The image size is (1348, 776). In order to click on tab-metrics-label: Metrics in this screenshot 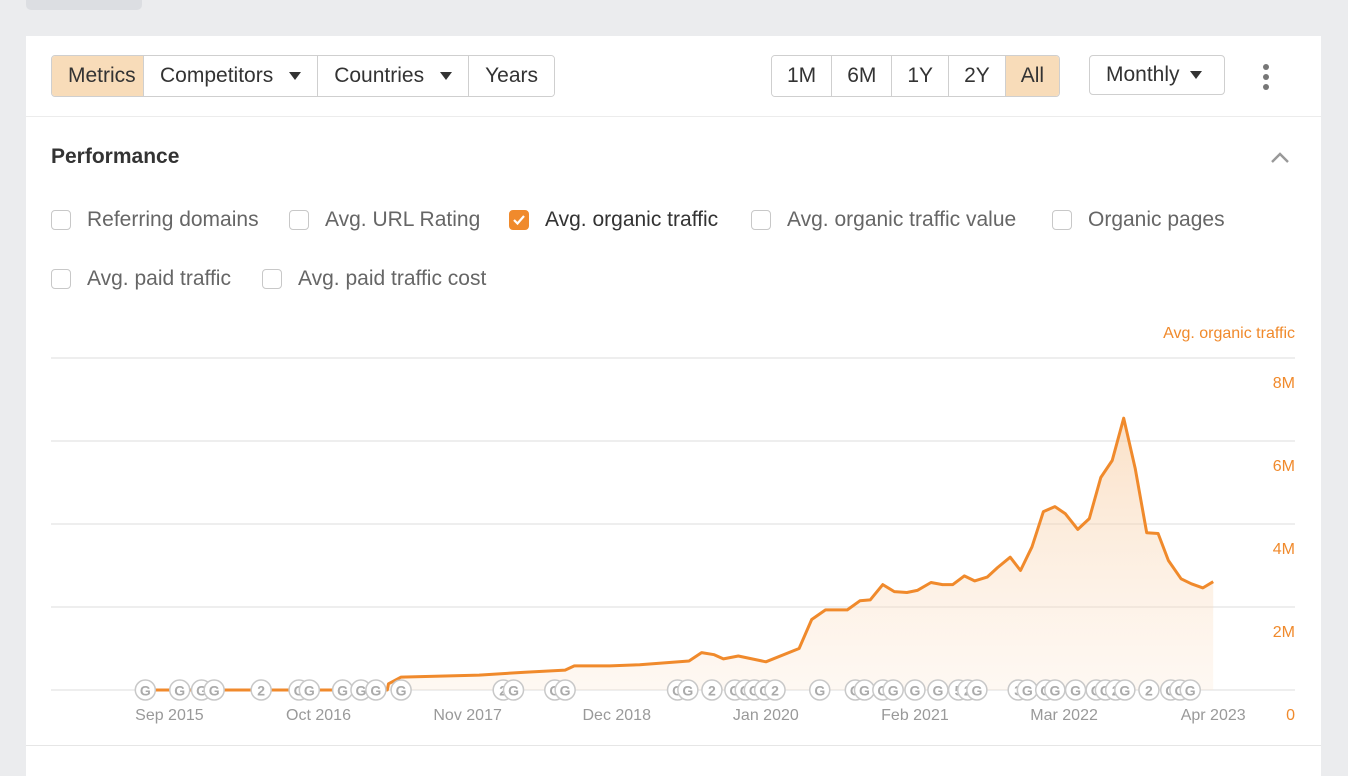, I will do `click(102, 76)`.